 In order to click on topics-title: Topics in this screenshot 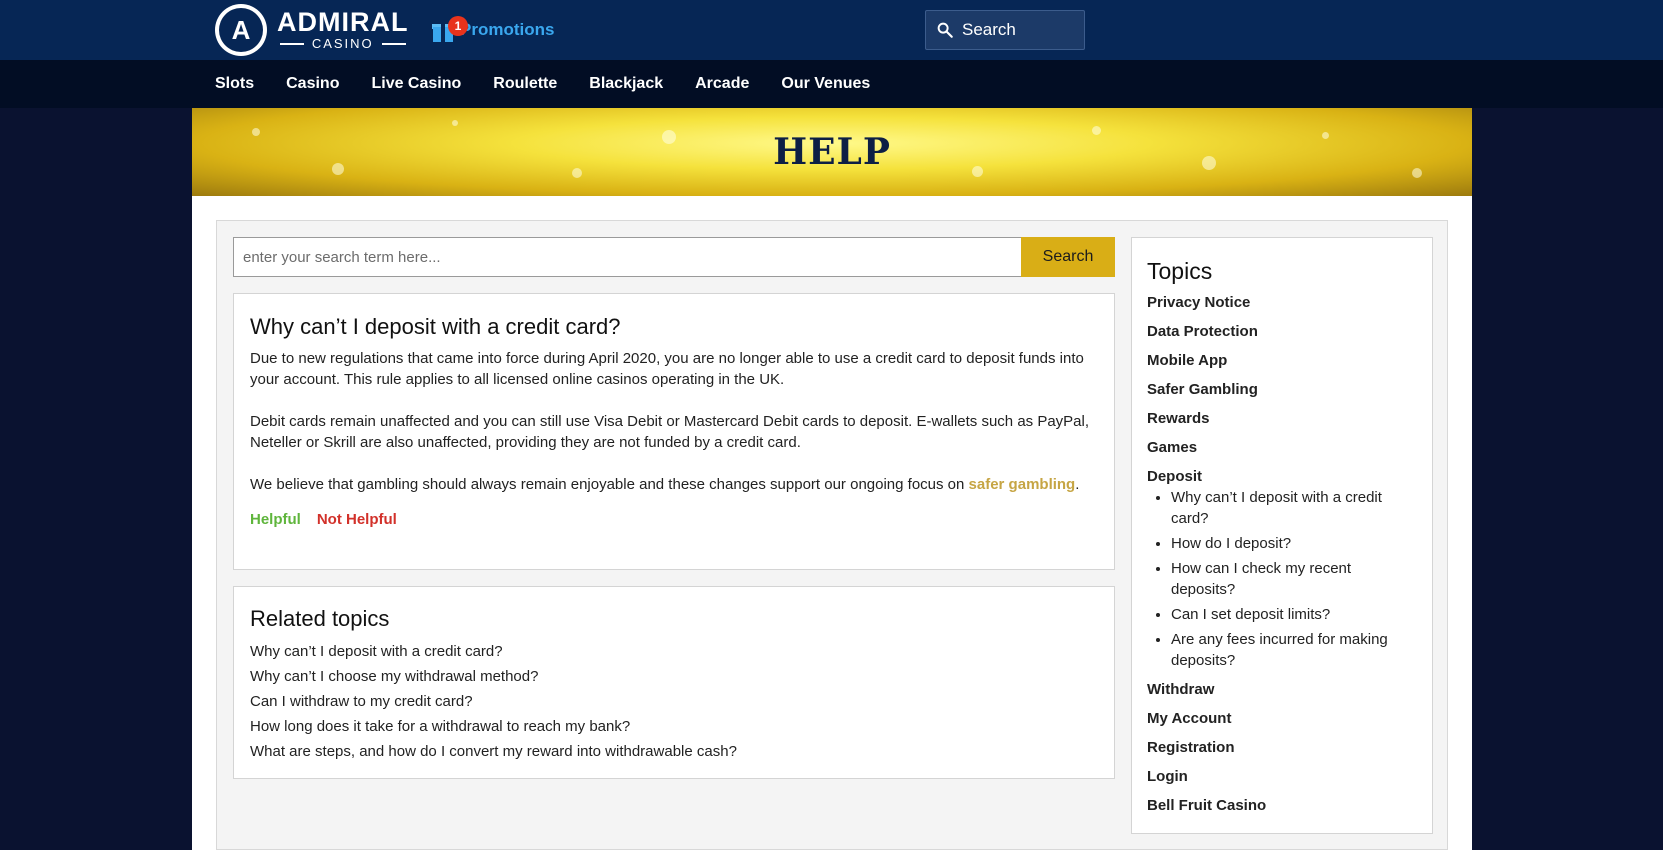, I will do `click(1180, 271)`.